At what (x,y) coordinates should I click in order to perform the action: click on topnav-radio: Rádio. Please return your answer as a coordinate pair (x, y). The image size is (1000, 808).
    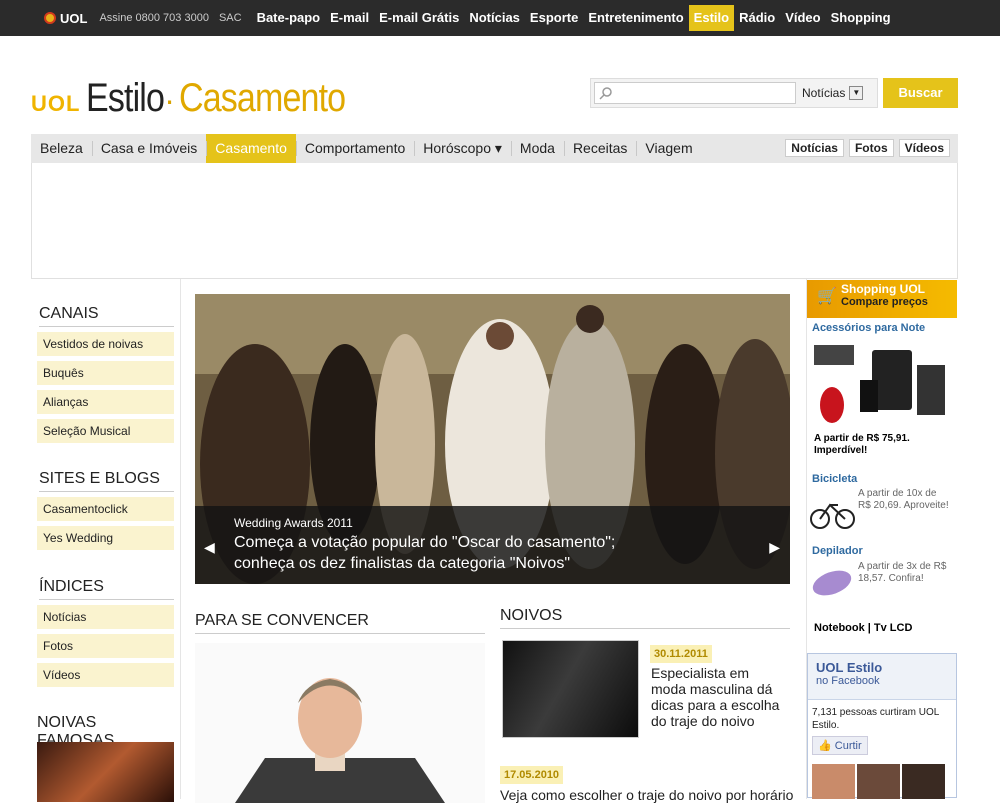
    Looking at the image, I should click on (757, 18).